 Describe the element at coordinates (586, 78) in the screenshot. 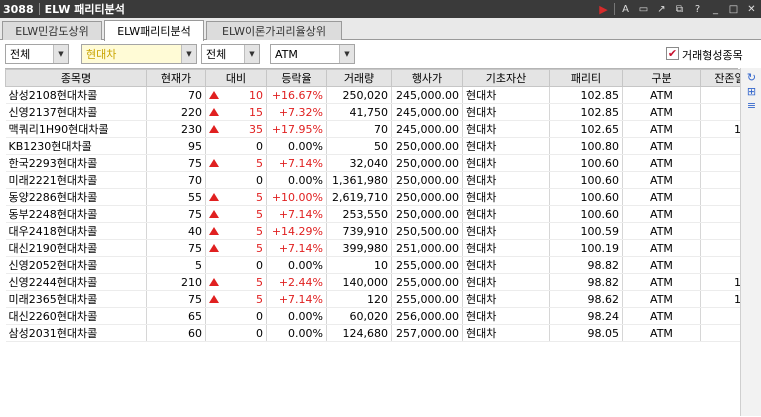

I see `column-header-parity: 패리티` at that location.